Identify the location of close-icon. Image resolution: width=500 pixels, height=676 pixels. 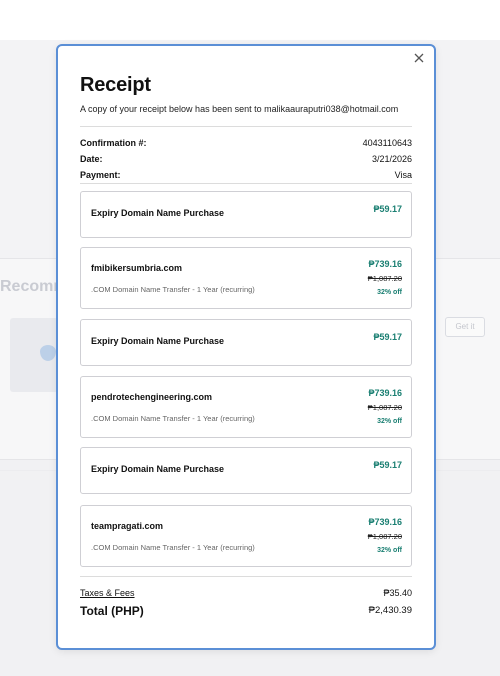
(419, 58).